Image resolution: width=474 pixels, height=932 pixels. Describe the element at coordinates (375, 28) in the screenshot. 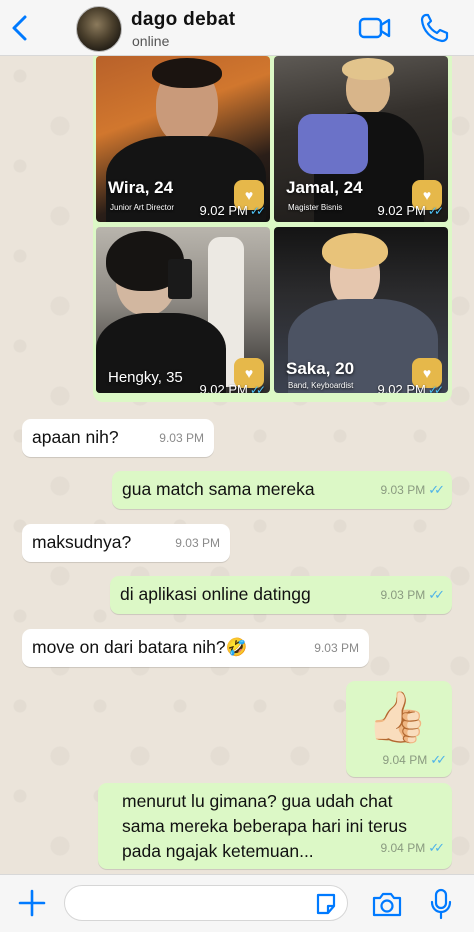

I see `video-call-icon` at that location.